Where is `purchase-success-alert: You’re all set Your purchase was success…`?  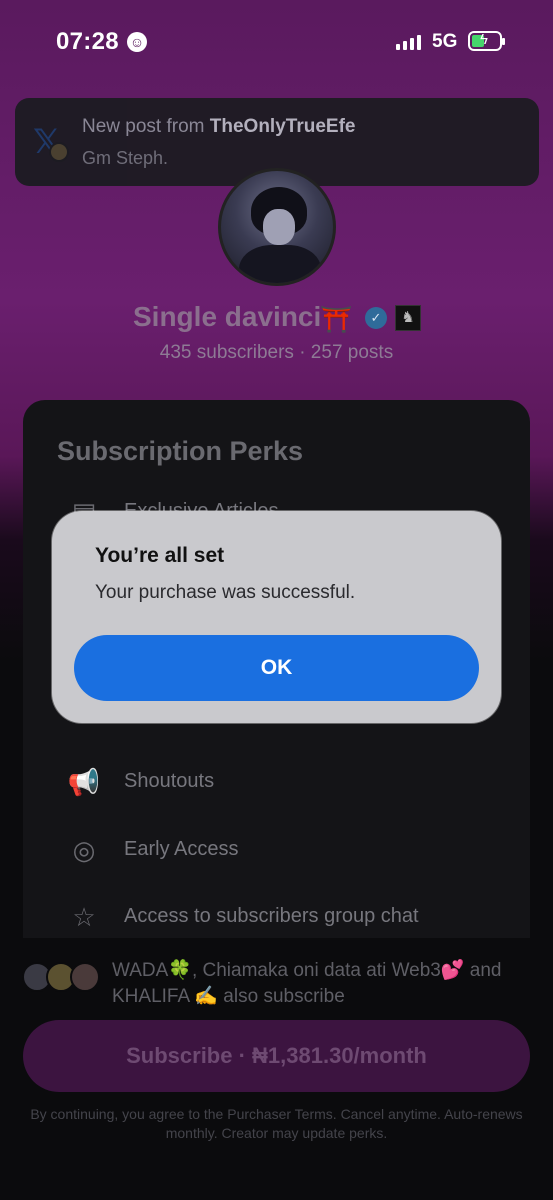 purchase-success-alert: You’re all set Your purchase was success… is located at coordinates (276, 617).